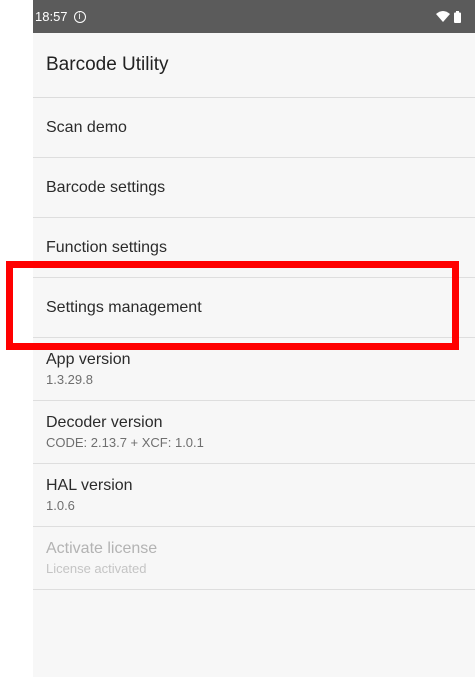 This screenshot has height=677, width=475. What do you see at coordinates (107, 64) in the screenshot?
I see `app-title: Barcode Utility` at bounding box center [107, 64].